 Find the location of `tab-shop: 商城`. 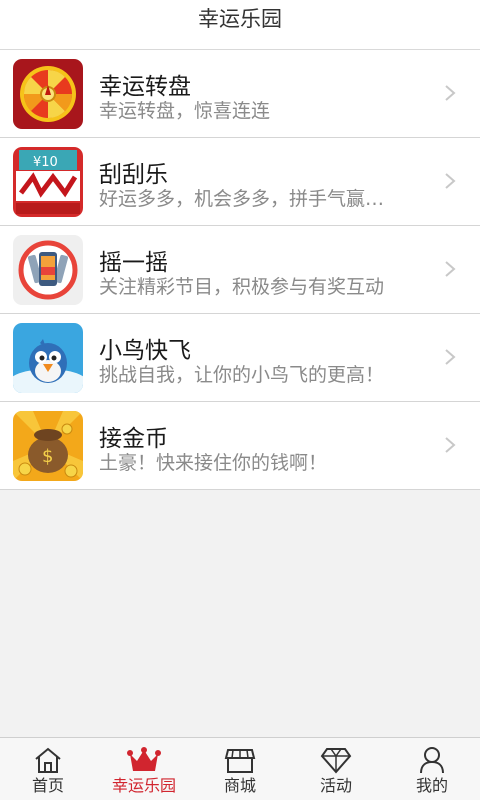

tab-shop: 商城 is located at coordinates (240, 769).